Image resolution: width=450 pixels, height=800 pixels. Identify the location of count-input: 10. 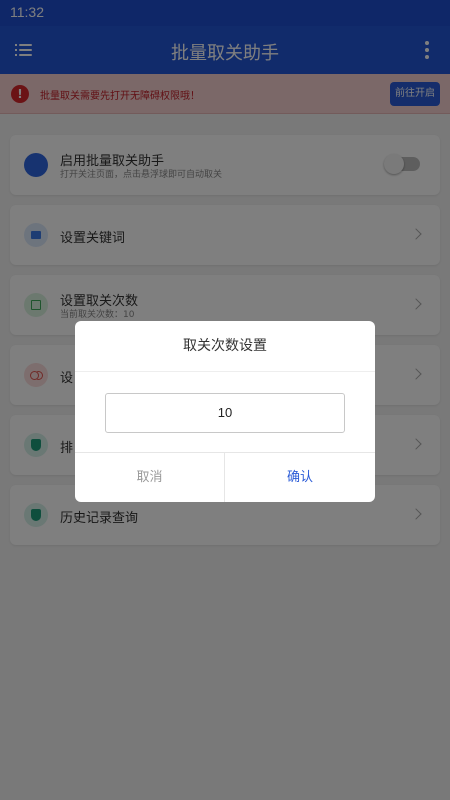
(225, 413).